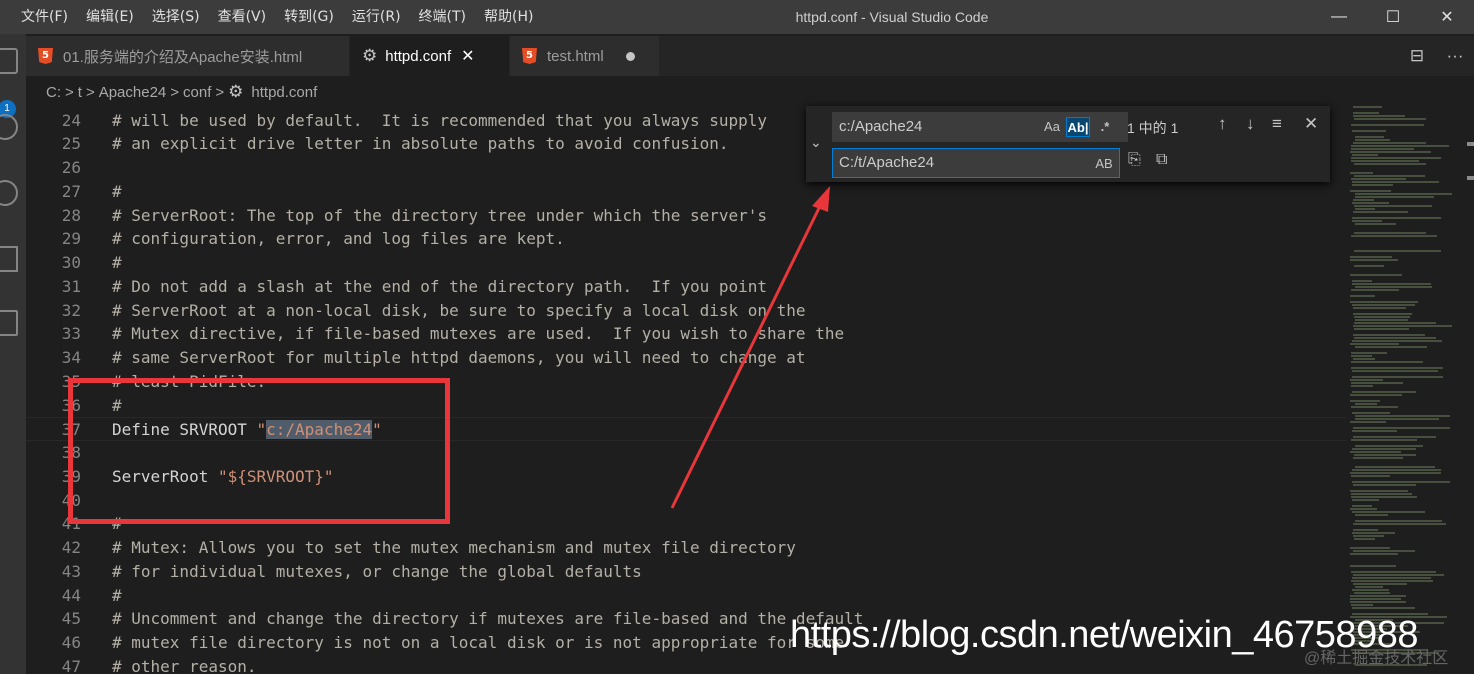 Image resolution: width=1474 pixels, height=674 pixels. I want to click on watermark-sub: @稀土掘金技术社区, so click(1376, 658).